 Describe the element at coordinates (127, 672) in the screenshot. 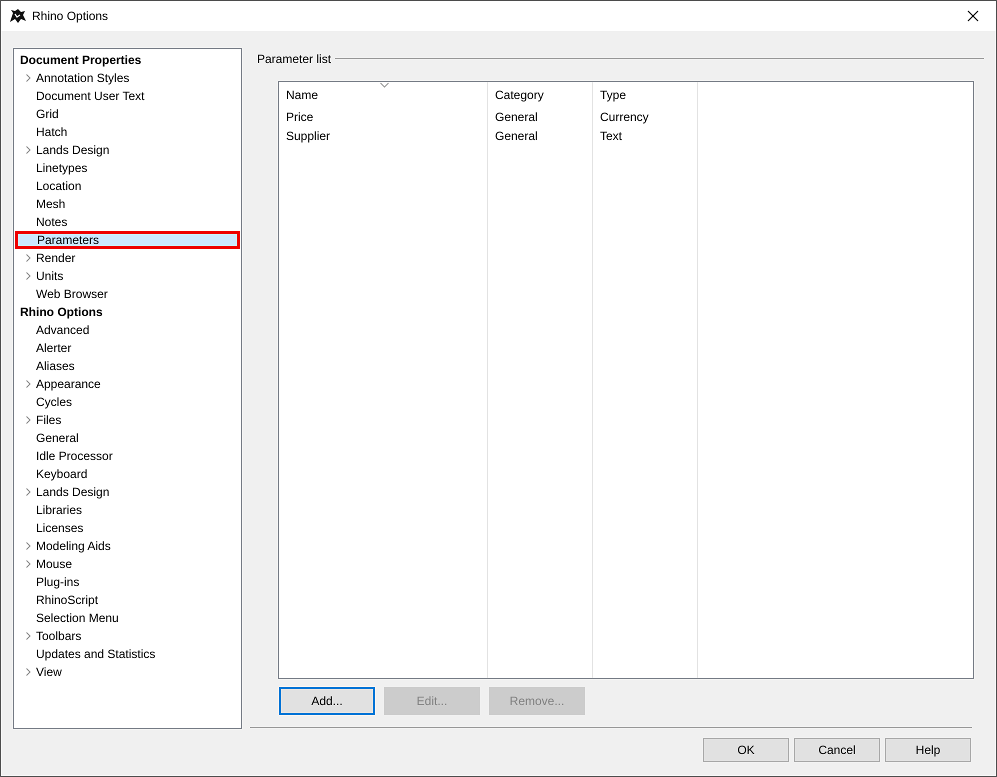

I see `tree-item: View` at that location.